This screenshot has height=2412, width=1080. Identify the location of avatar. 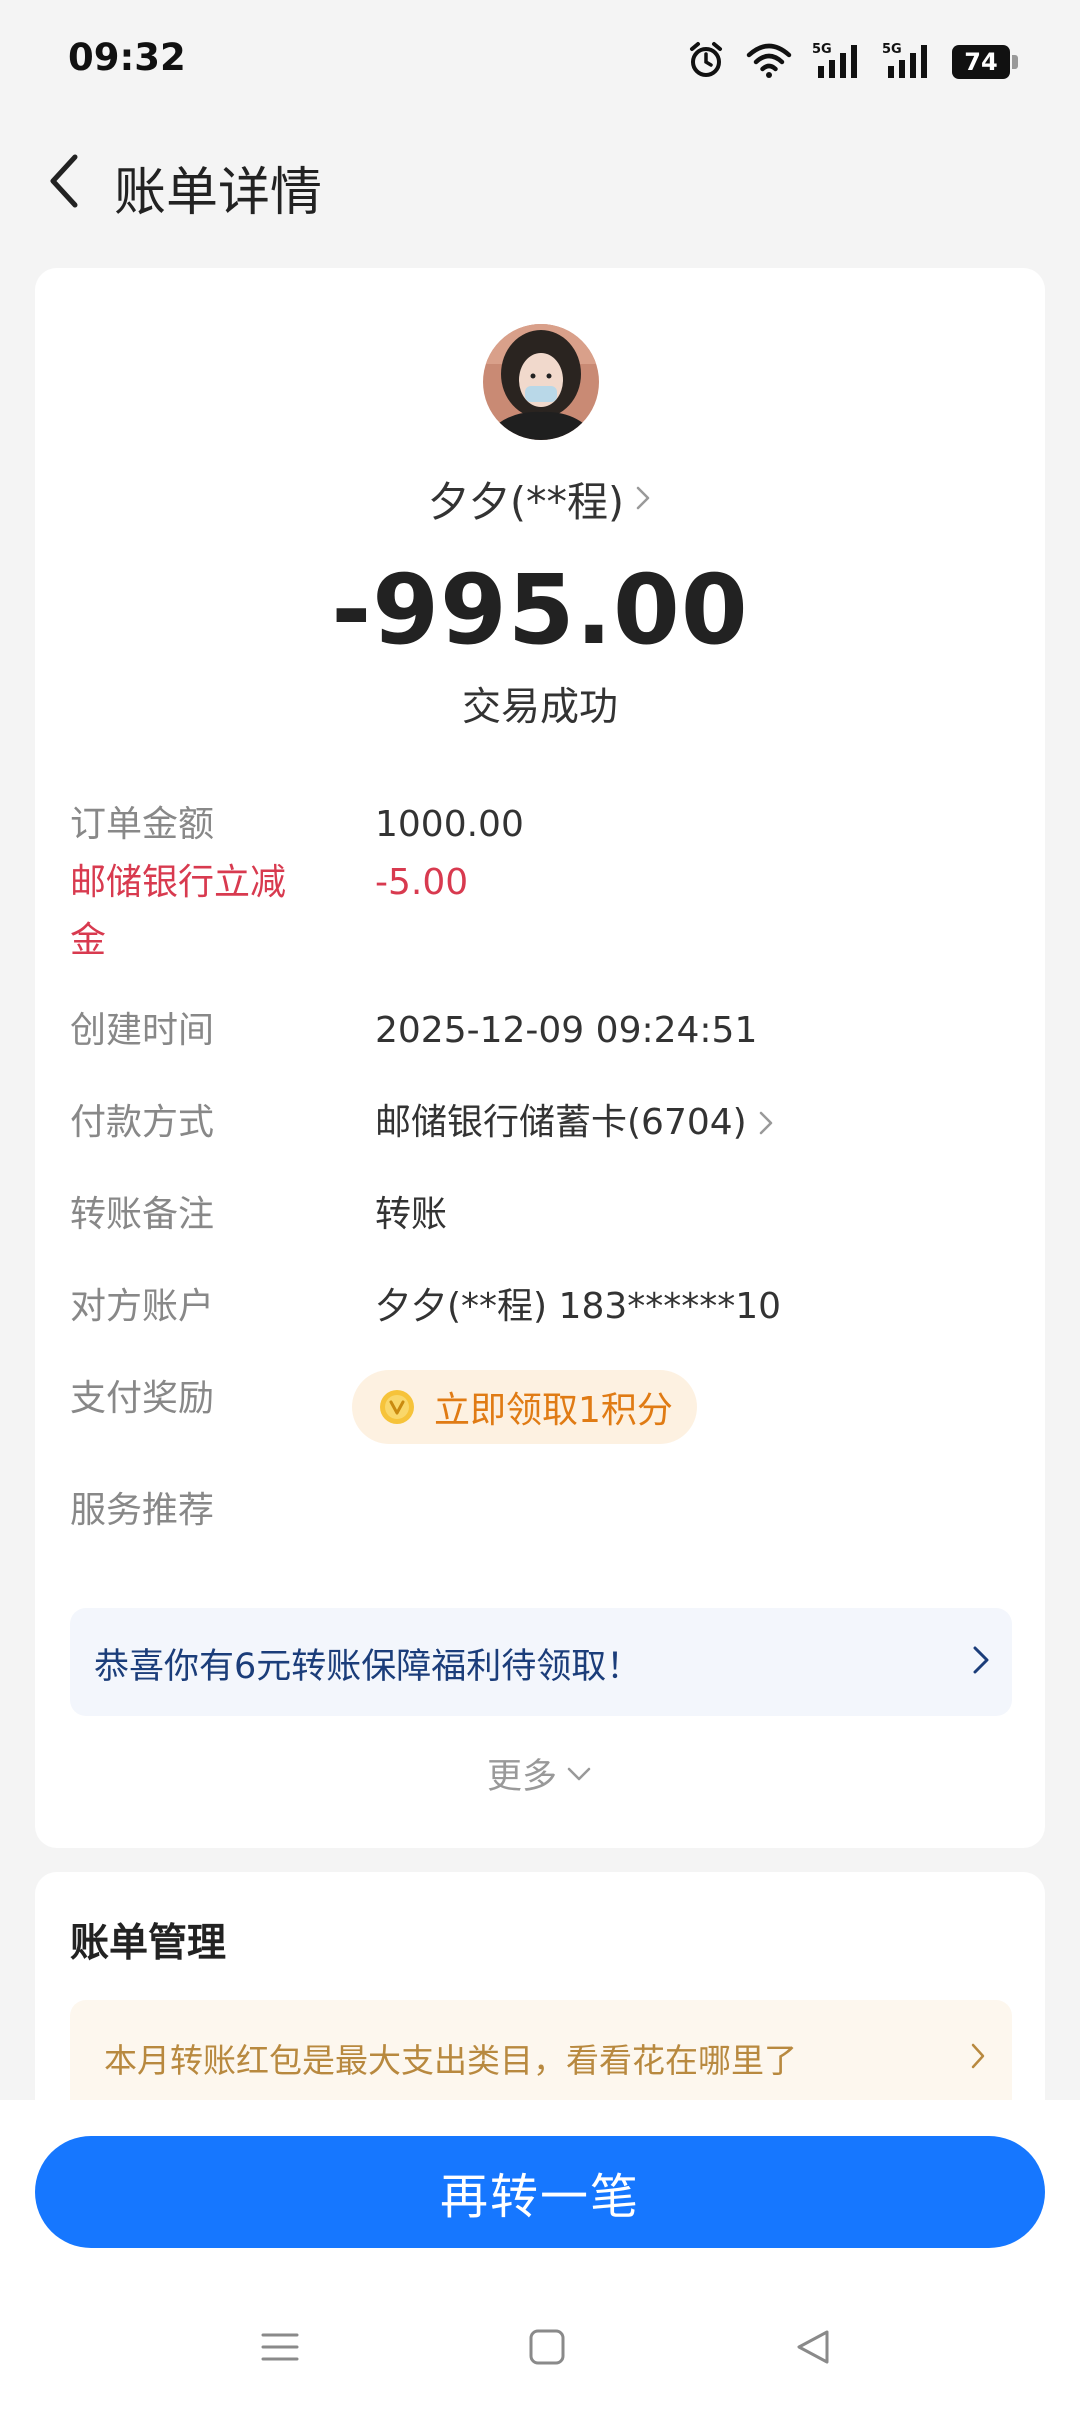
(541, 382).